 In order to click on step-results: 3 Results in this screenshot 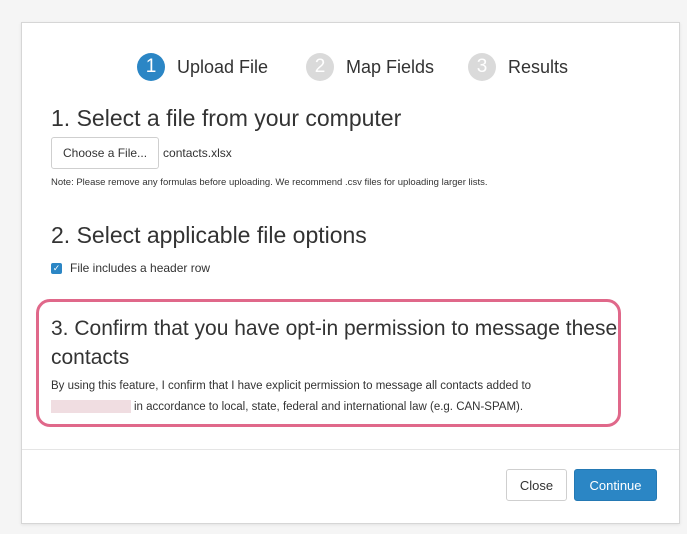, I will do `click(518, 67)`.